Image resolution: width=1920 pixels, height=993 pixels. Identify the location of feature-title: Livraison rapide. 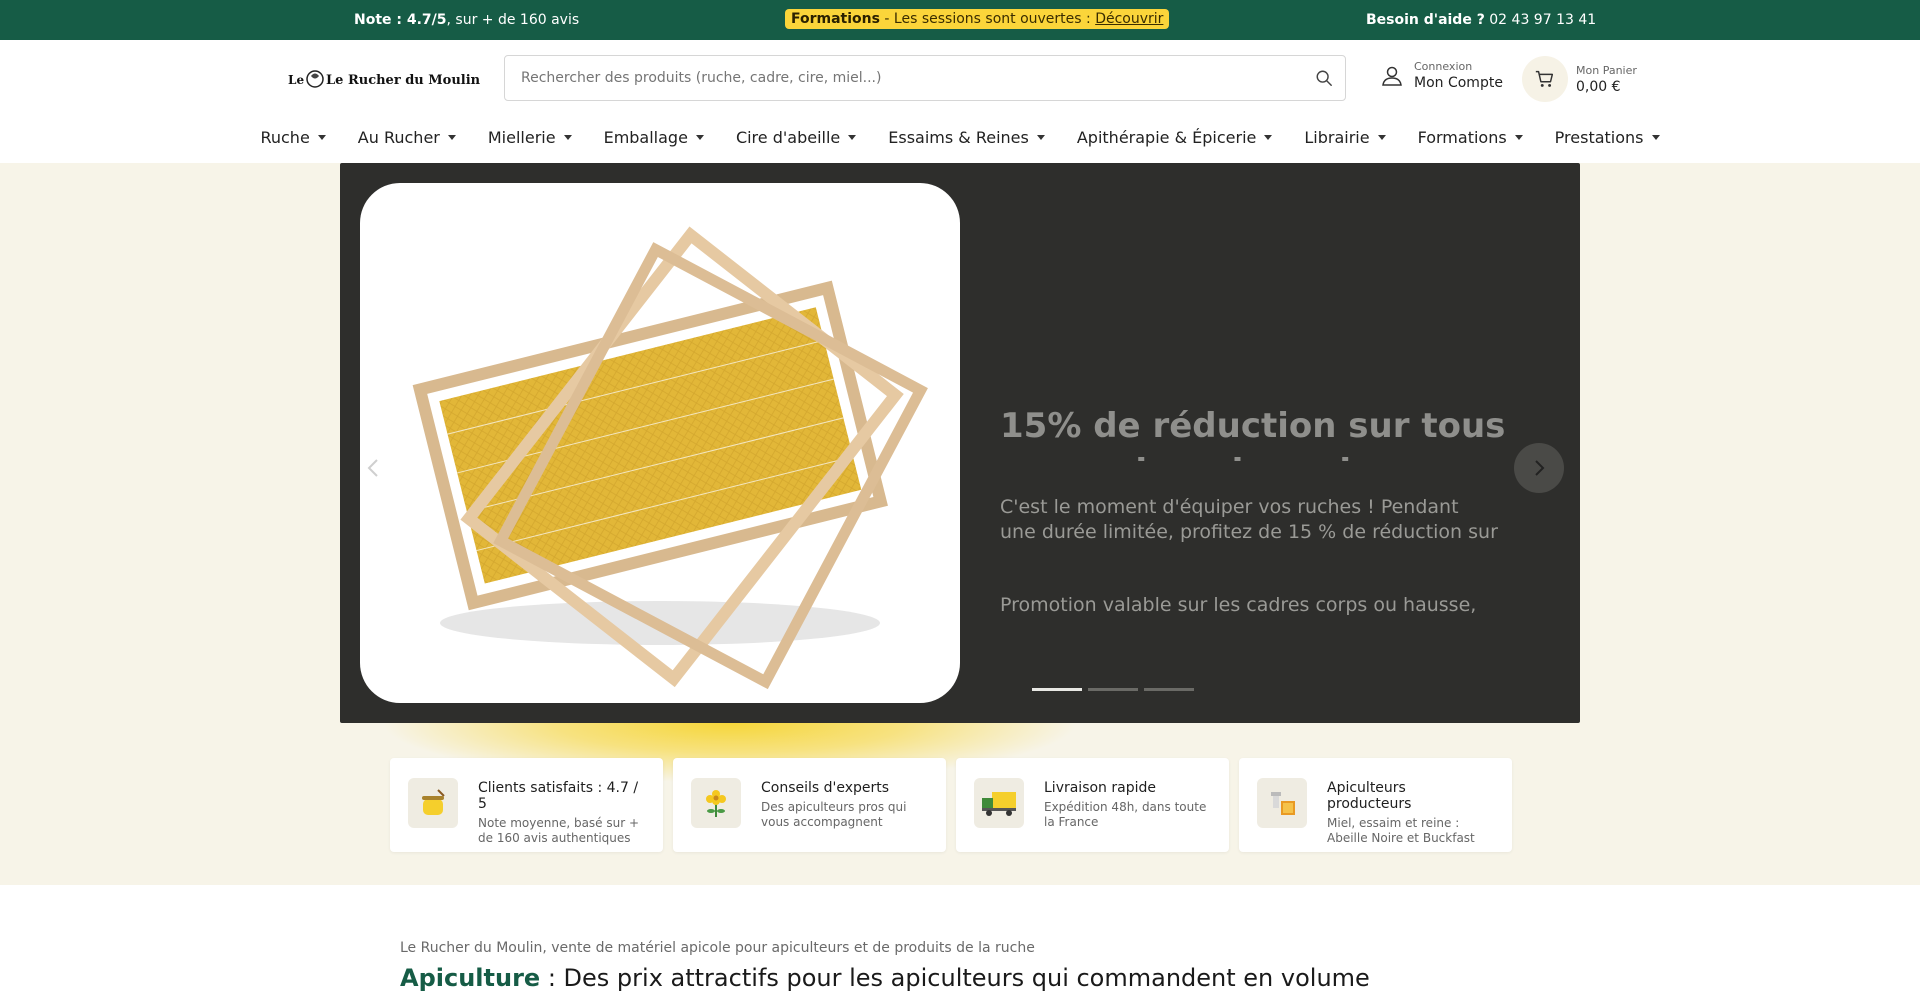
(1100, 788).